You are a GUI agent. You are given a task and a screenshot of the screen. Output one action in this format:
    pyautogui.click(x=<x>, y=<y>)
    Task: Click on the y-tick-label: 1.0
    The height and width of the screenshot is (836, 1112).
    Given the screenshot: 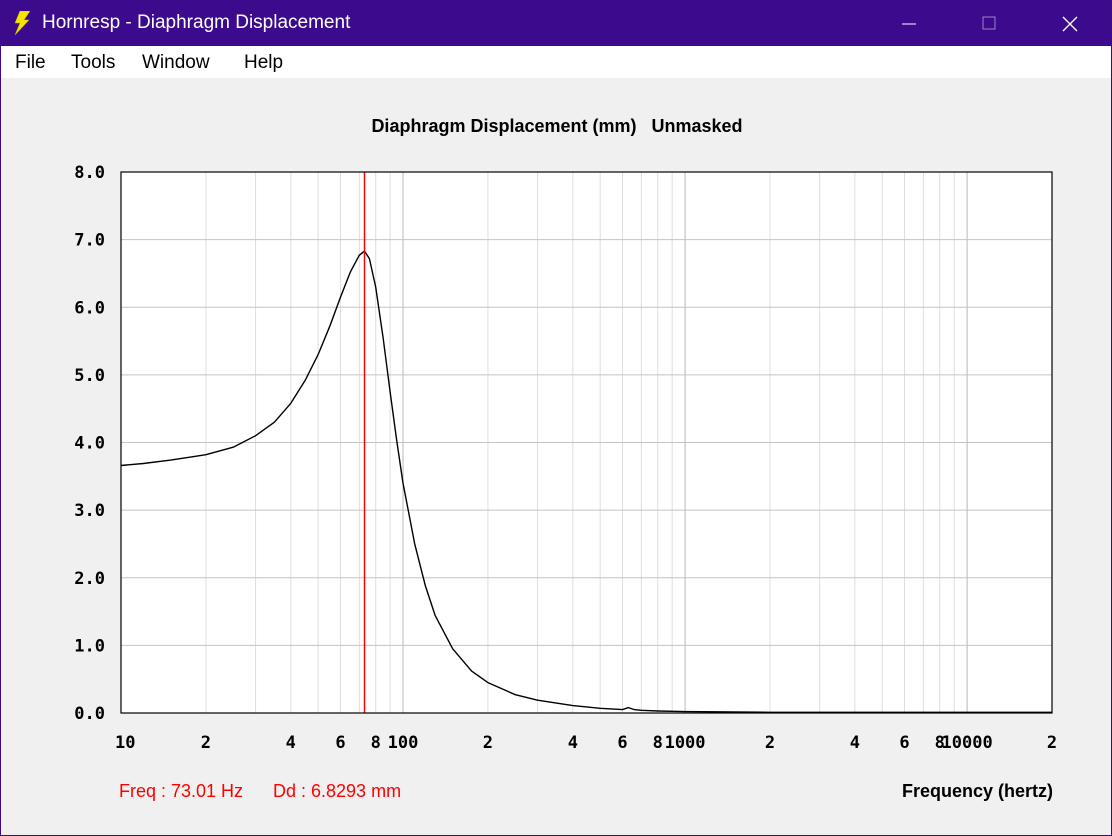 What is the action you would take?
    pyautogui.click(x=89, y=646)
    